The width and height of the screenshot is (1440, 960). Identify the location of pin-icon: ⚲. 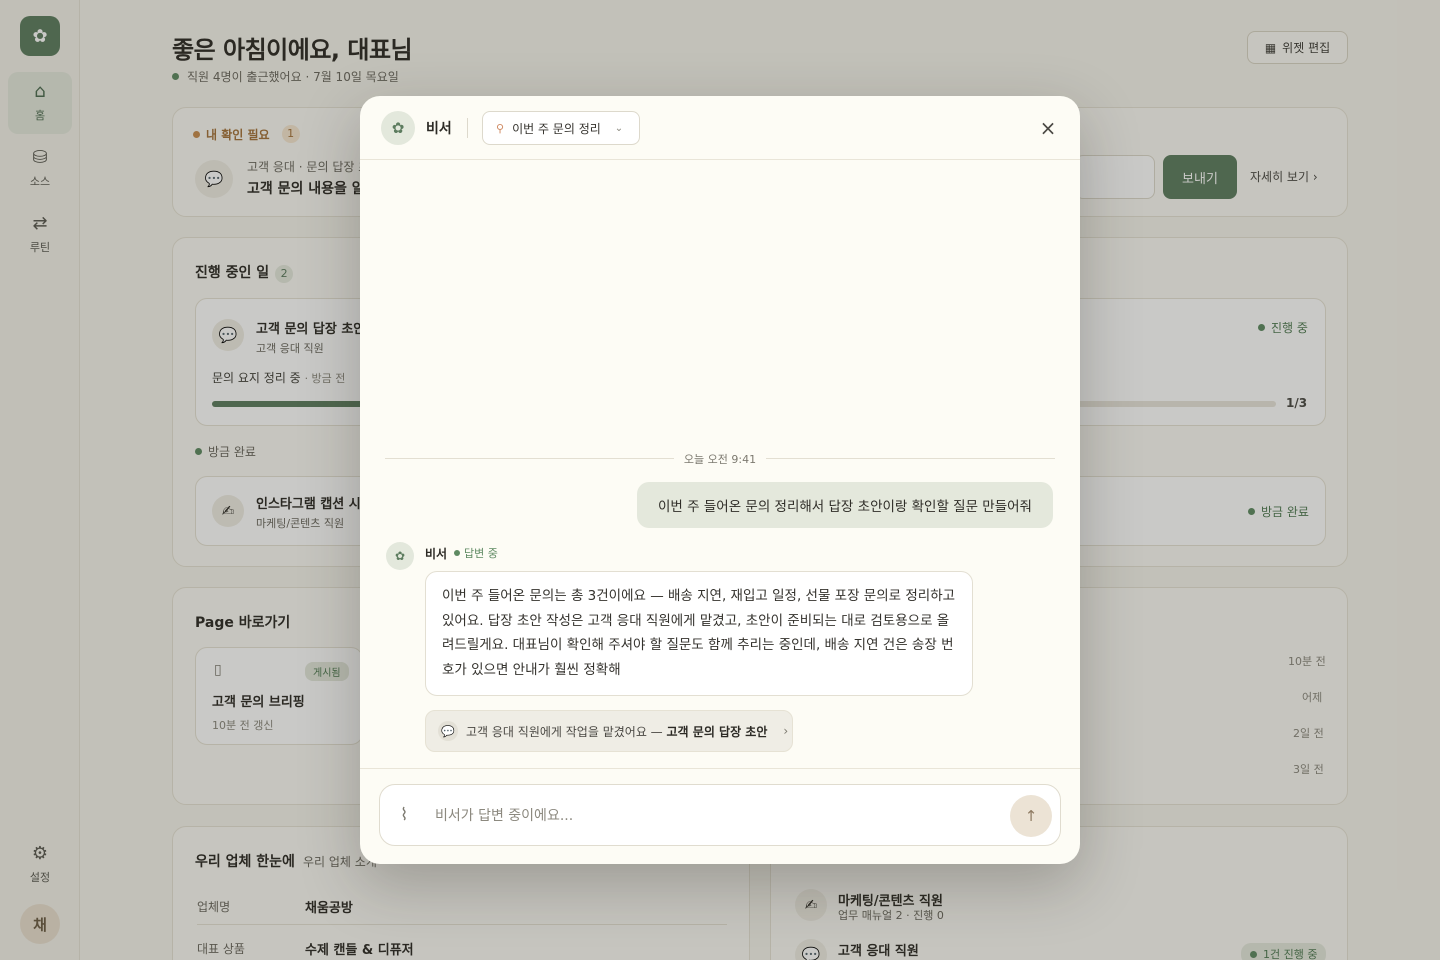
(500, 128).